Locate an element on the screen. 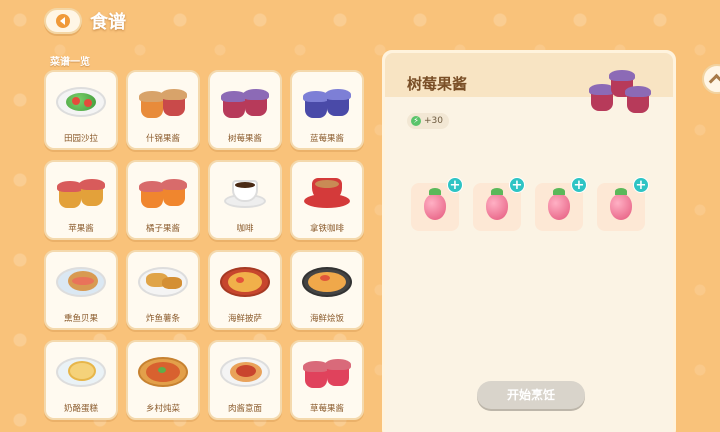  lightning-icon: ⚡ is located at coordinates (416, 121).